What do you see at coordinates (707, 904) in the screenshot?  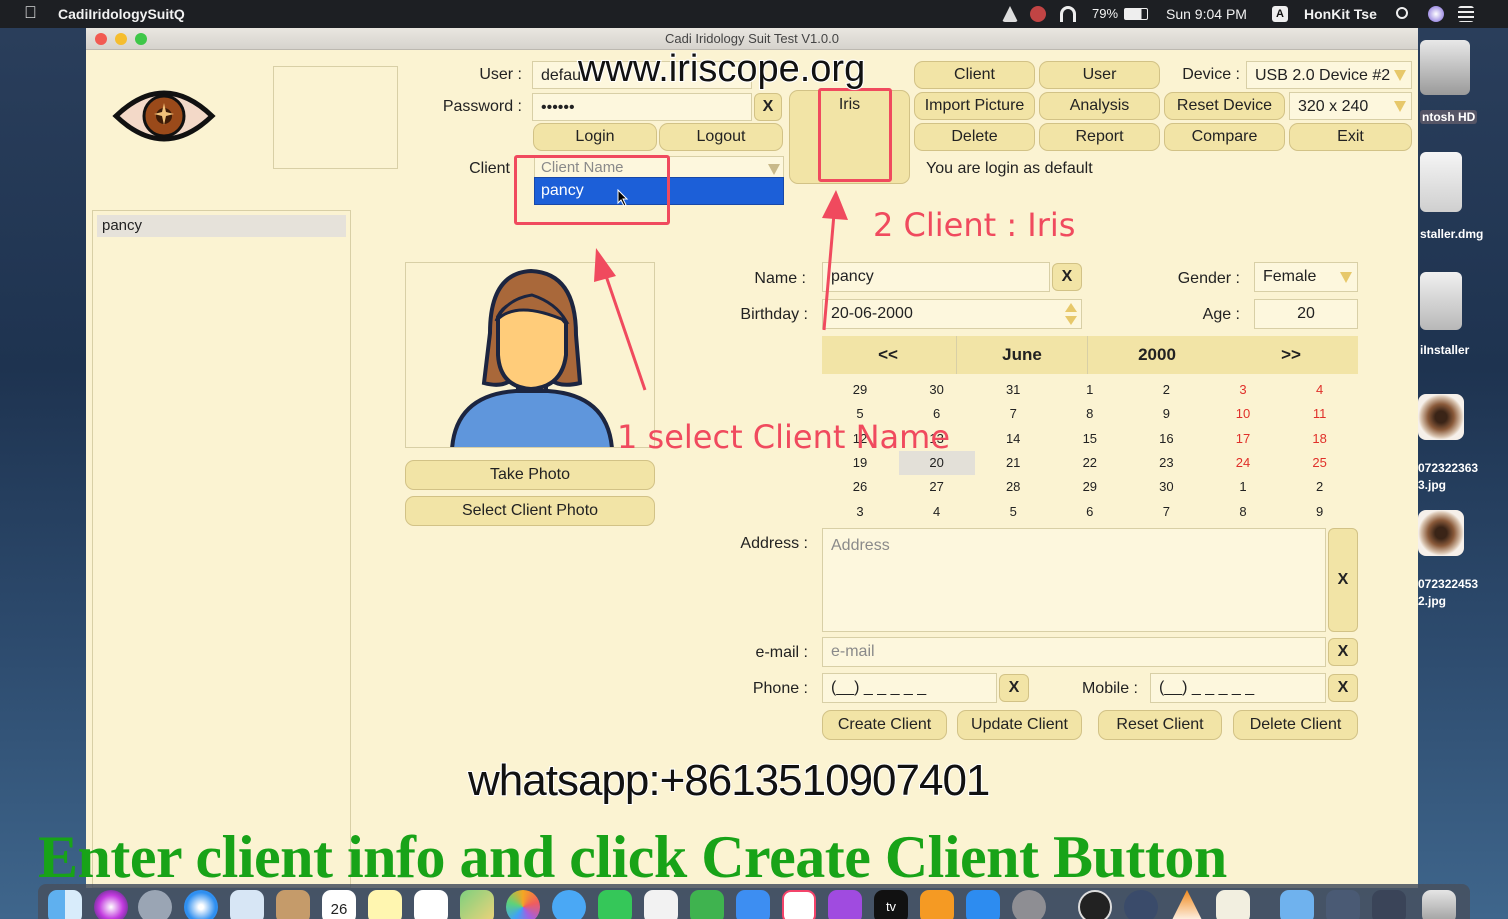 I see `numbers-icon` at bounding box center [707, 904].